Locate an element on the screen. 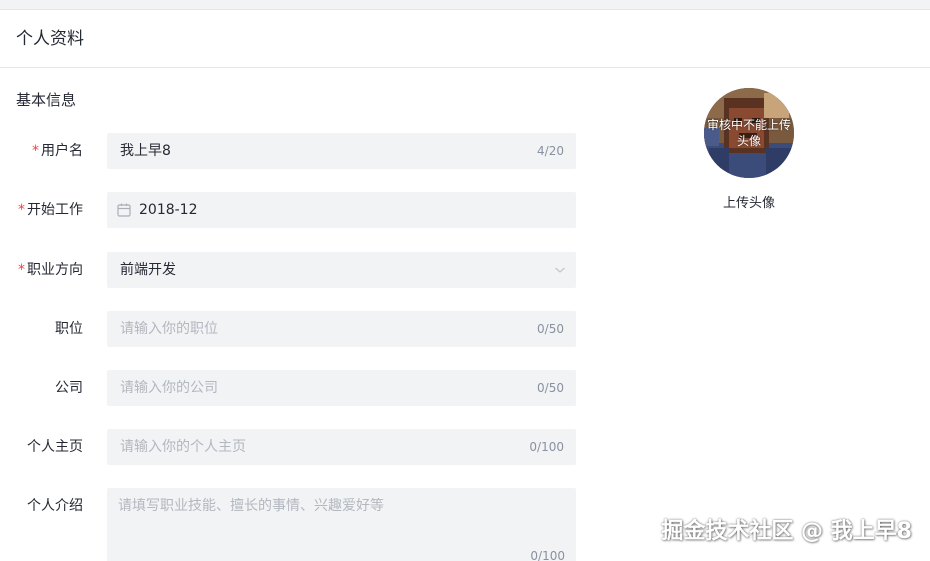  company-placeholder: 请输入你的公司 is located at coordinates (169, 388).